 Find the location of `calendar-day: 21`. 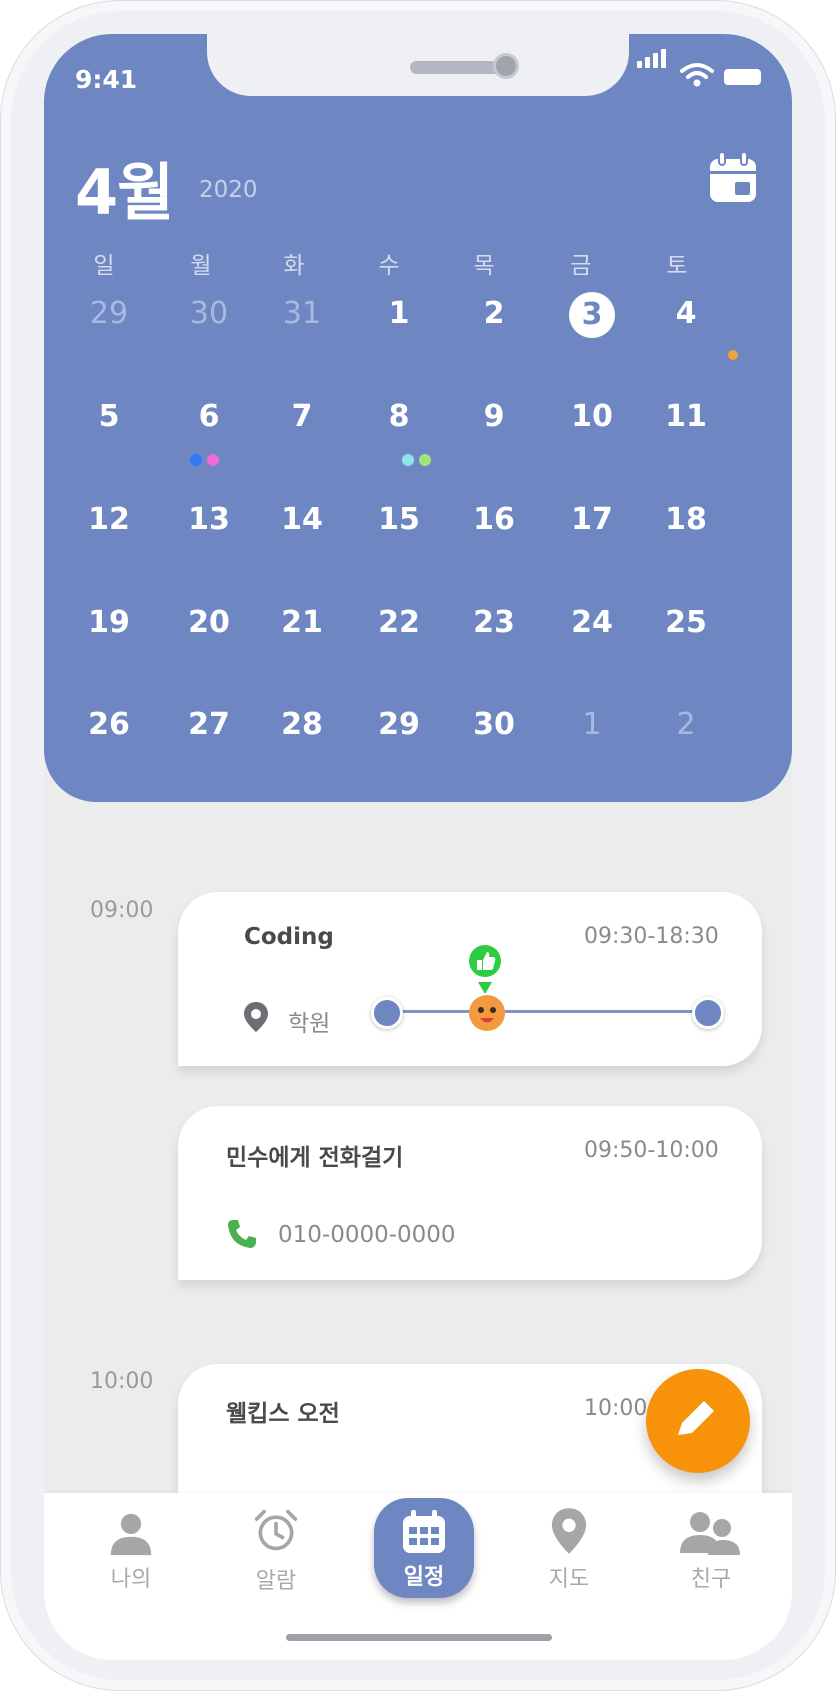

calendar-day: 21 is located at coordinates (302, 622).